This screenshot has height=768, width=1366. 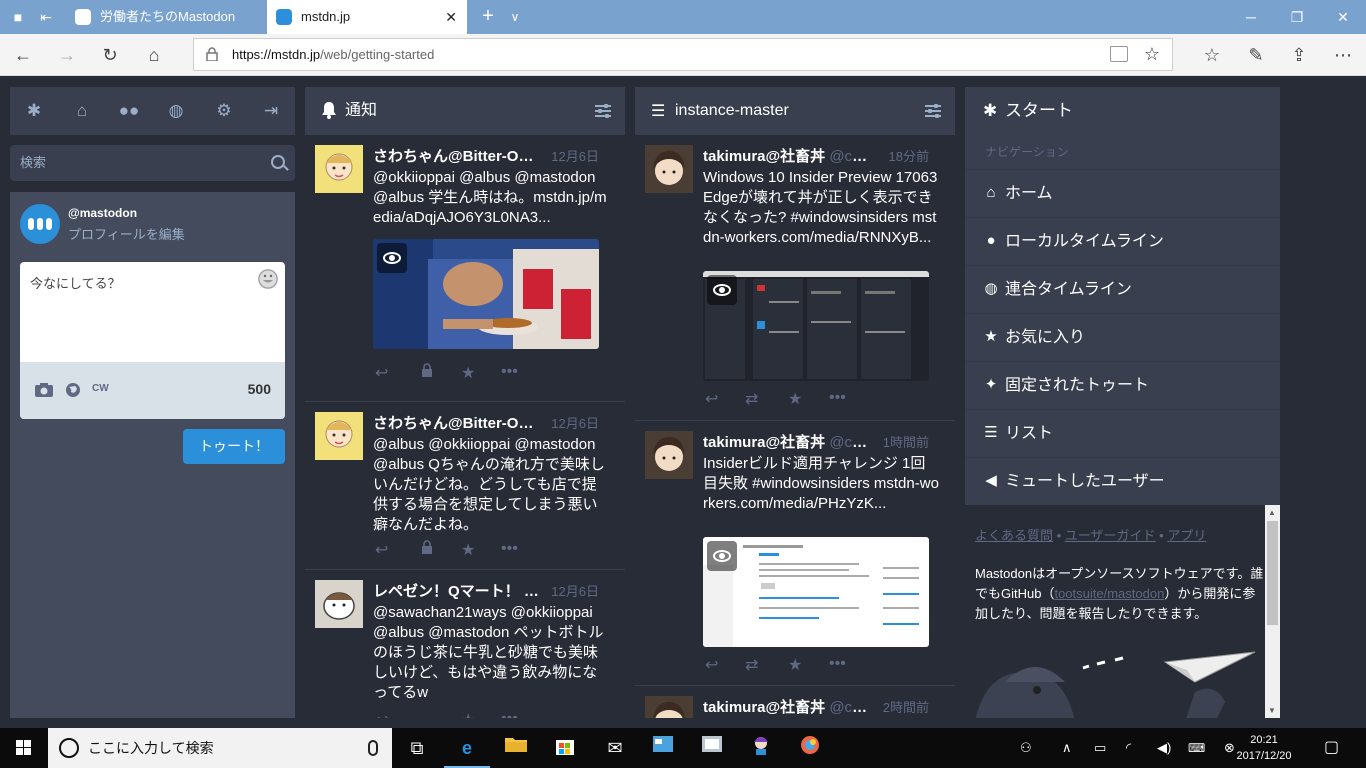 What do you see at coordinates (102, 213) in the screenshot?
I see `account-handle: @mastodon` at bounding box center [102, 213].